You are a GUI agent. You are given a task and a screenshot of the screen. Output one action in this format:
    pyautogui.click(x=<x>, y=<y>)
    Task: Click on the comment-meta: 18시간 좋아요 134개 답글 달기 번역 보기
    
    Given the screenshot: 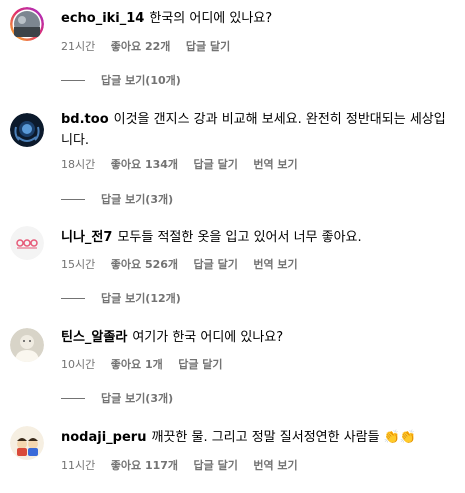 What is the action you would take?
    pyautogui.click(x=179, y=164)
    